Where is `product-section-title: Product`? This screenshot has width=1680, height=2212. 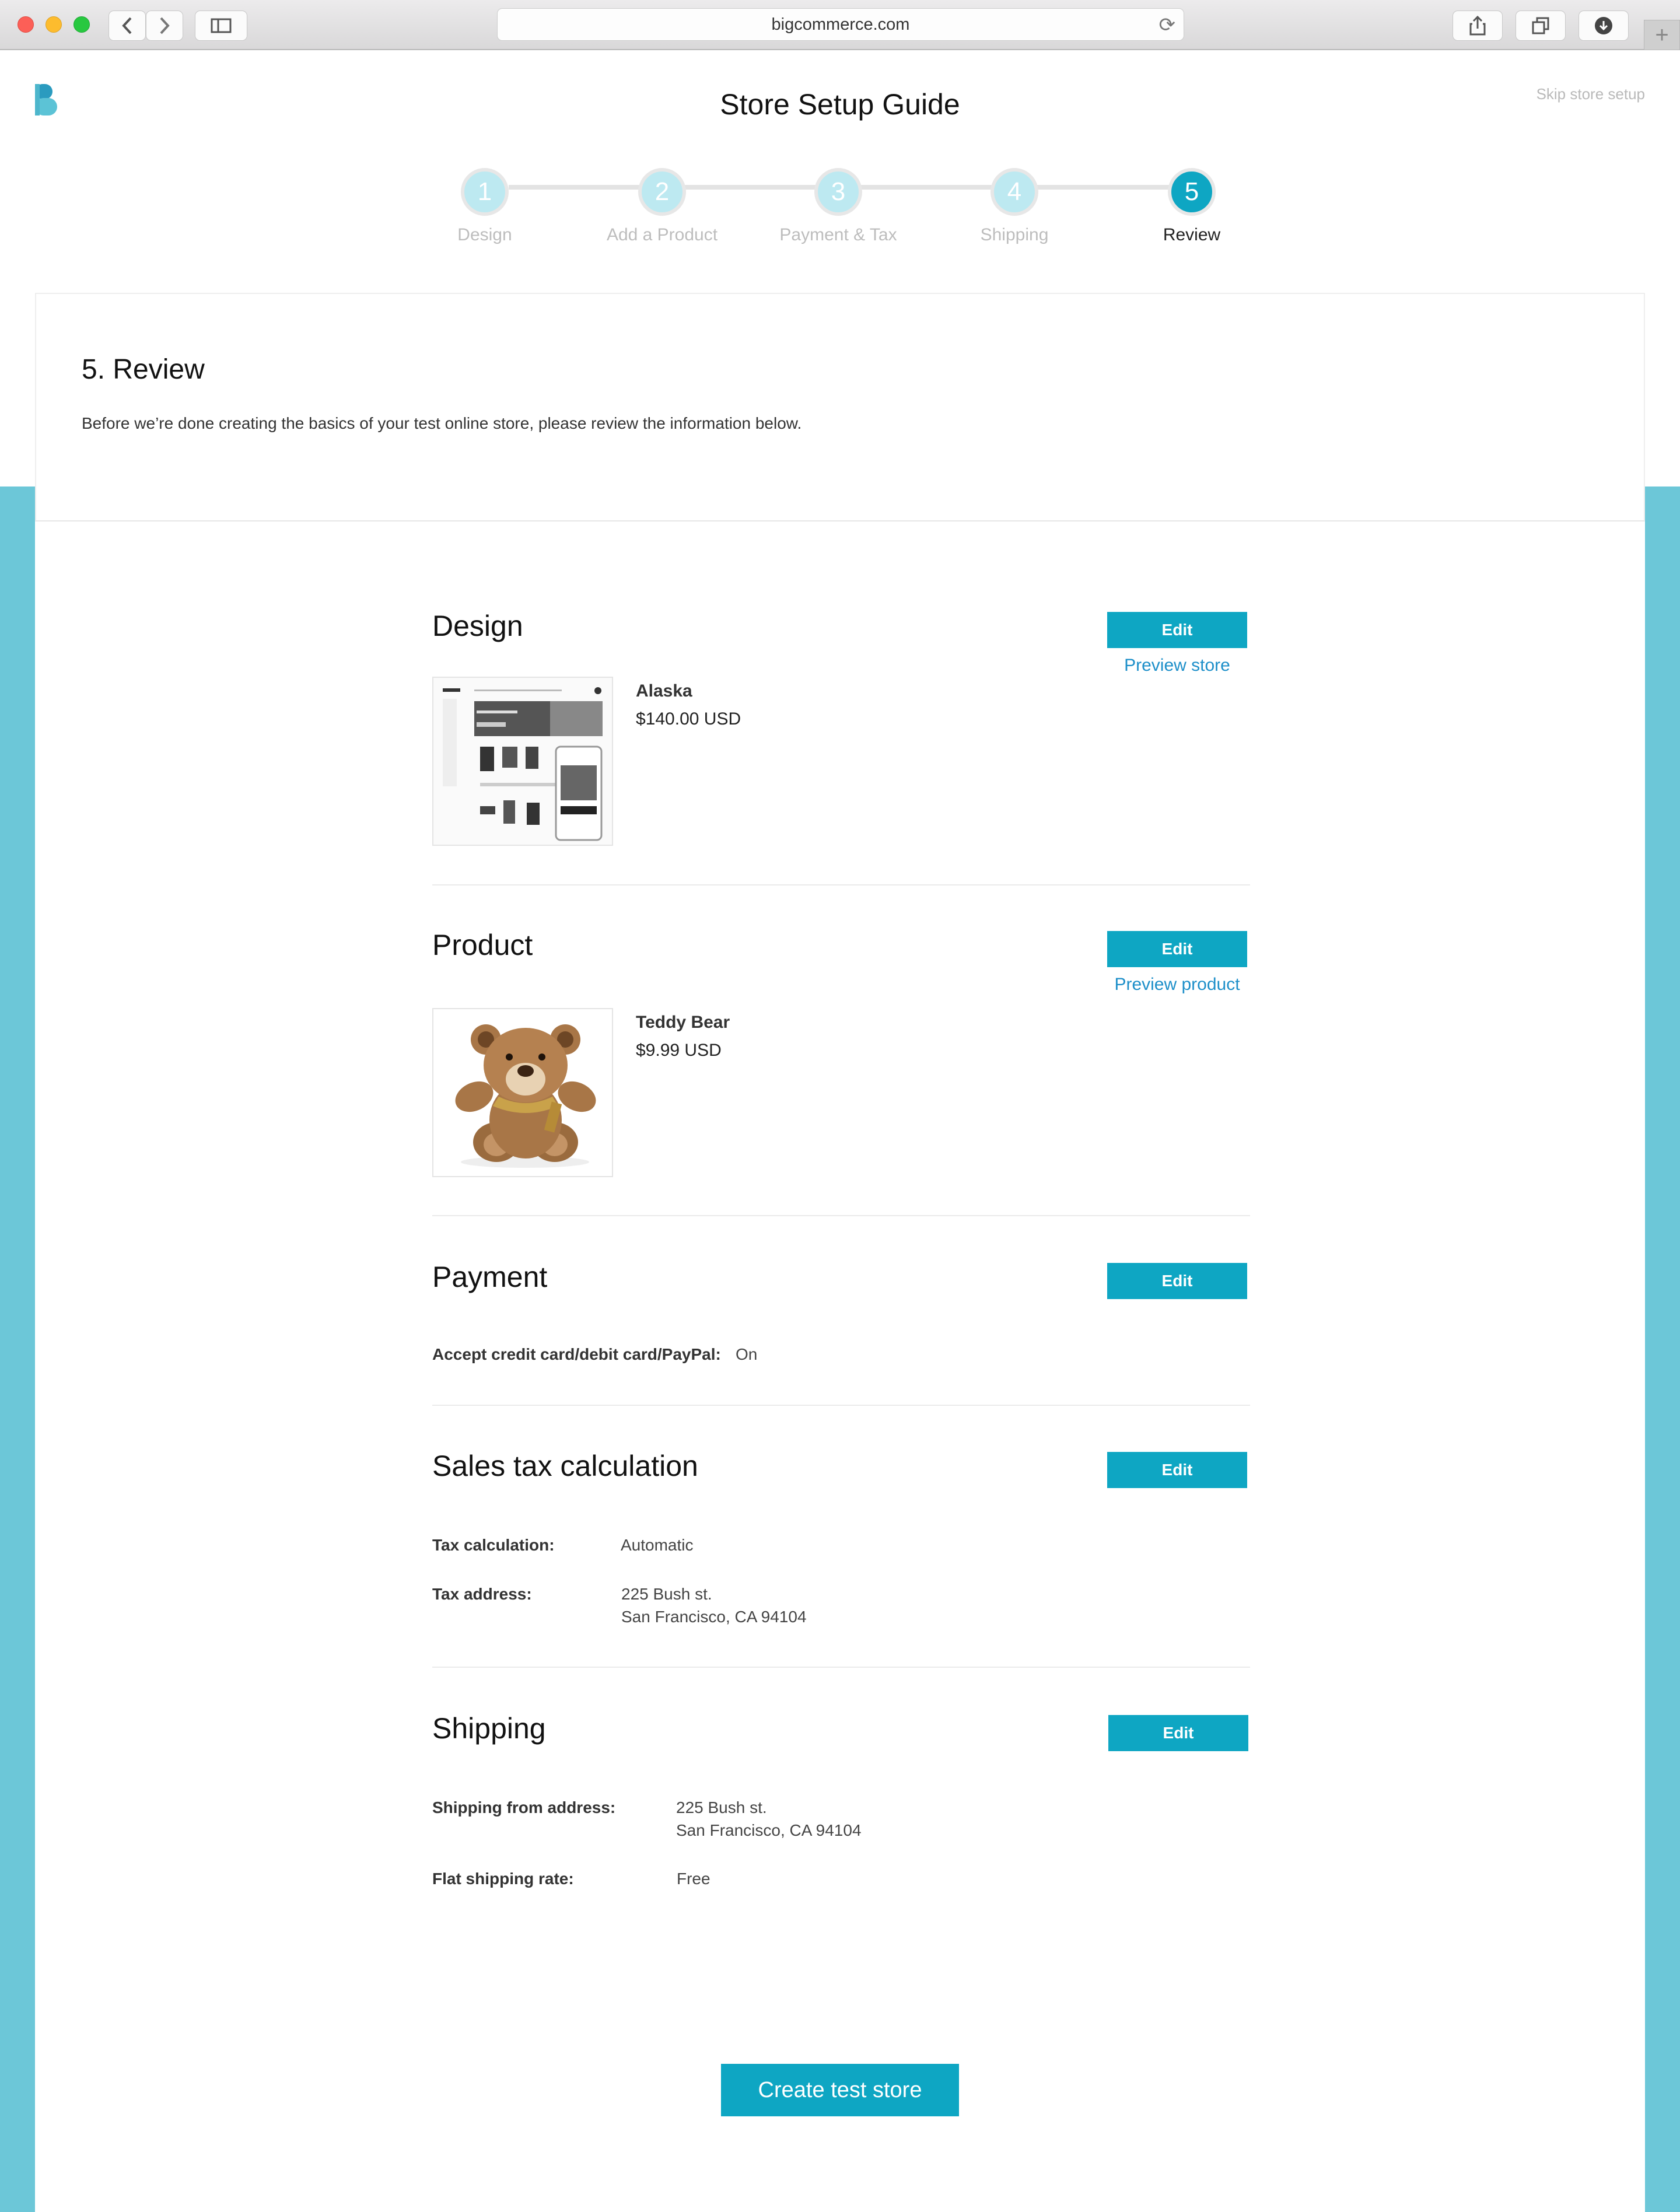 product-section-title: Product is located at coordinates (482, 945).